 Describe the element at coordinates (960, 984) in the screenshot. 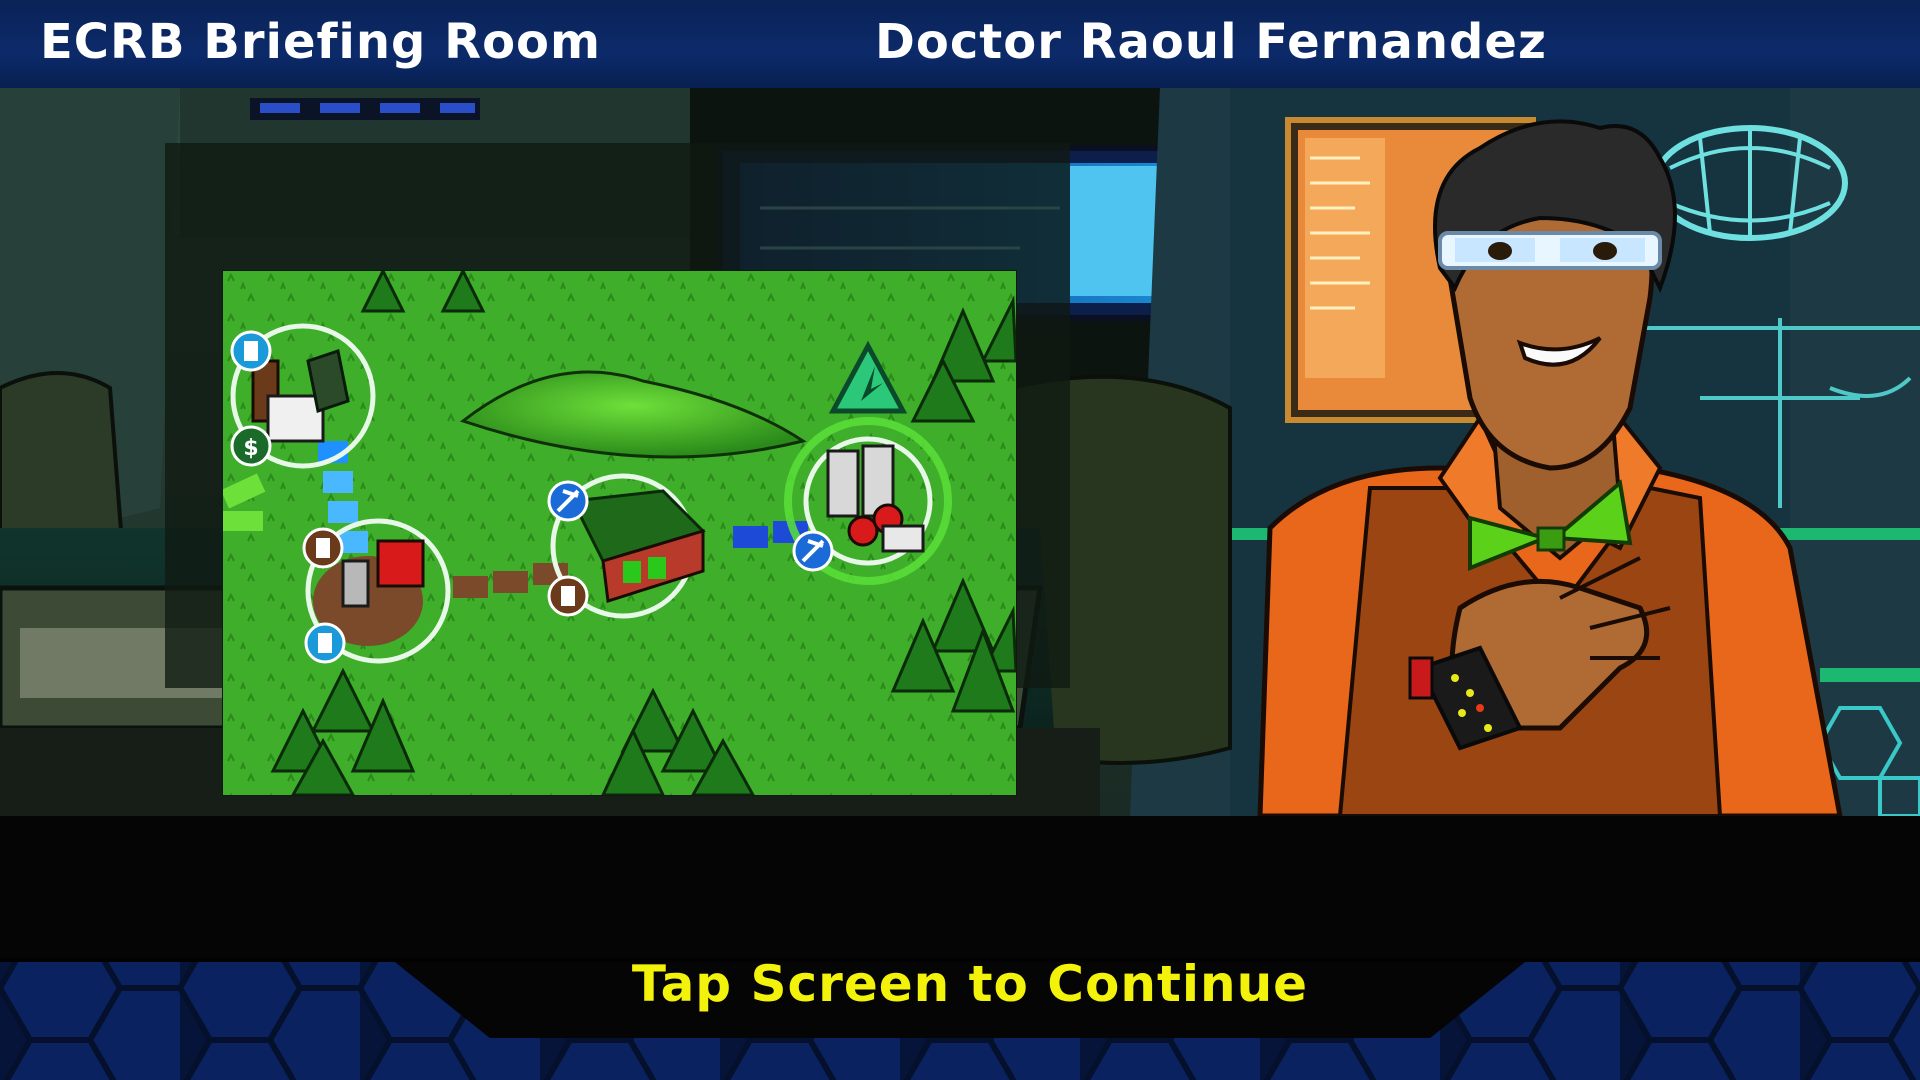

I see `continue-prompt: Tap Screen to Continue` at that location.